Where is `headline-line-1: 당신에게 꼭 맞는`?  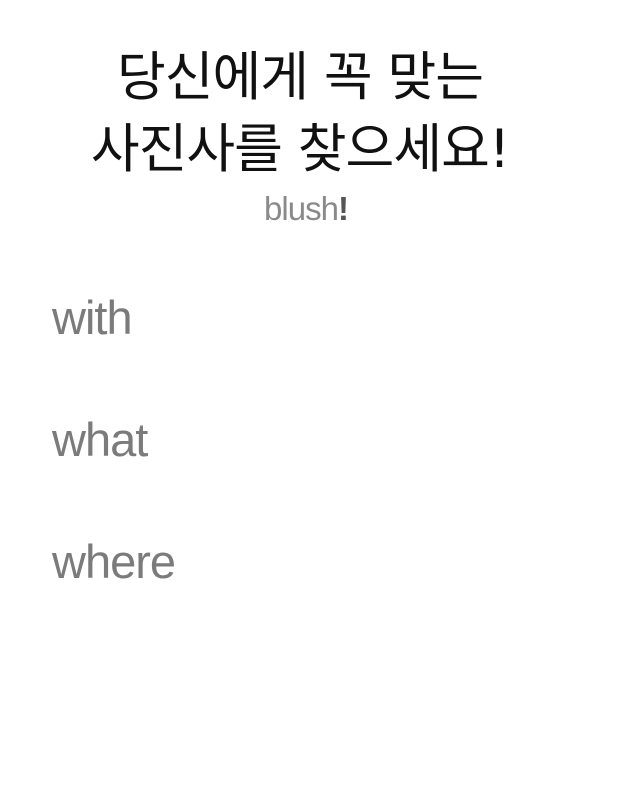
headline-line-1: 당신에게 꼭 맞는 is located at coordinates (300, 77).